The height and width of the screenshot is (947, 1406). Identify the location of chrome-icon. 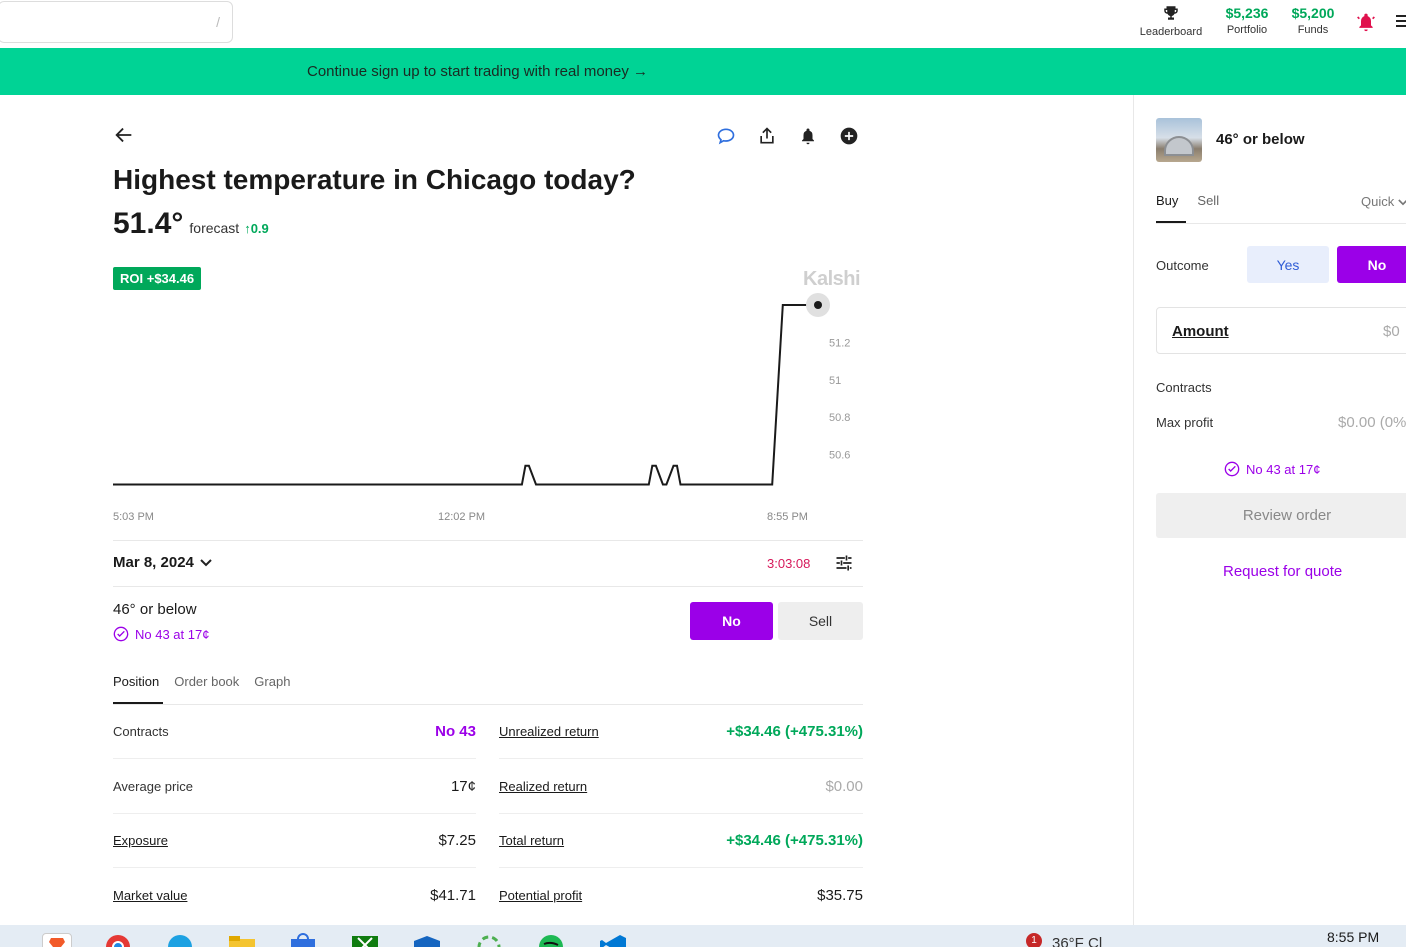
(118, 940).